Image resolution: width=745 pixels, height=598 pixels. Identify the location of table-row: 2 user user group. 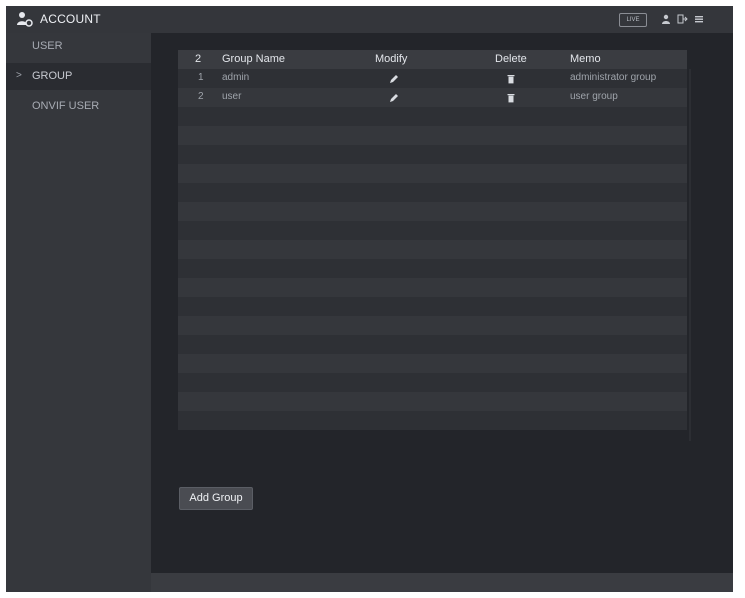
(432, 97).